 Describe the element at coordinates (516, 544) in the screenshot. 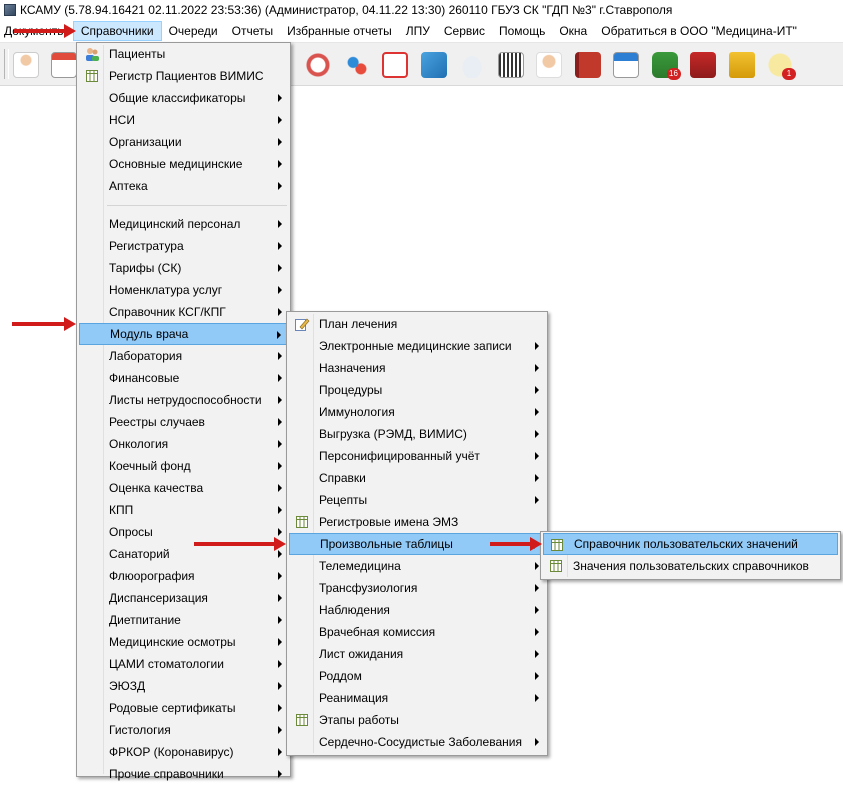

I see `annotation-arrow-user-values` at that location.